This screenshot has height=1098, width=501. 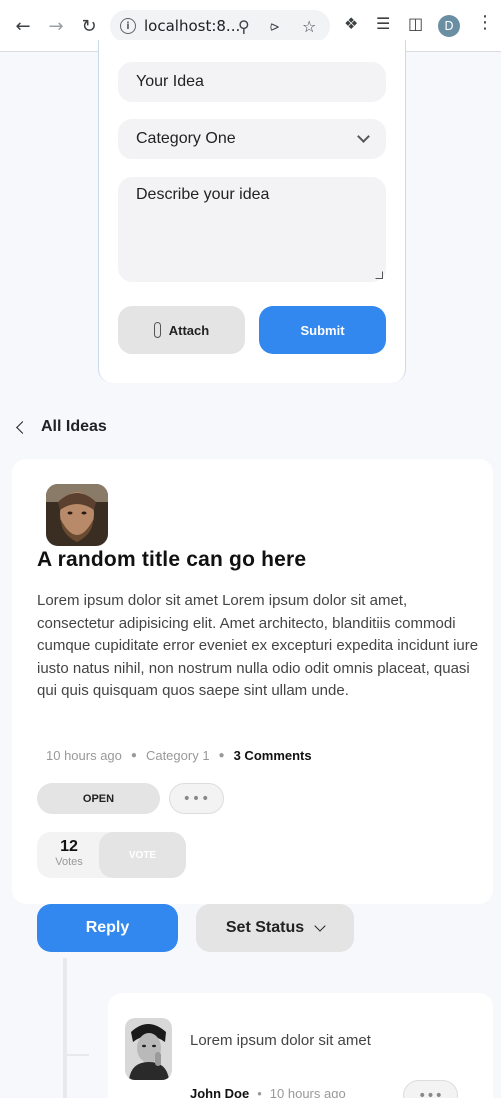 What do you see at coordinates (252, 139) in the screenshot?
I see `category-select: Category One` at bounding box center [252, 139].